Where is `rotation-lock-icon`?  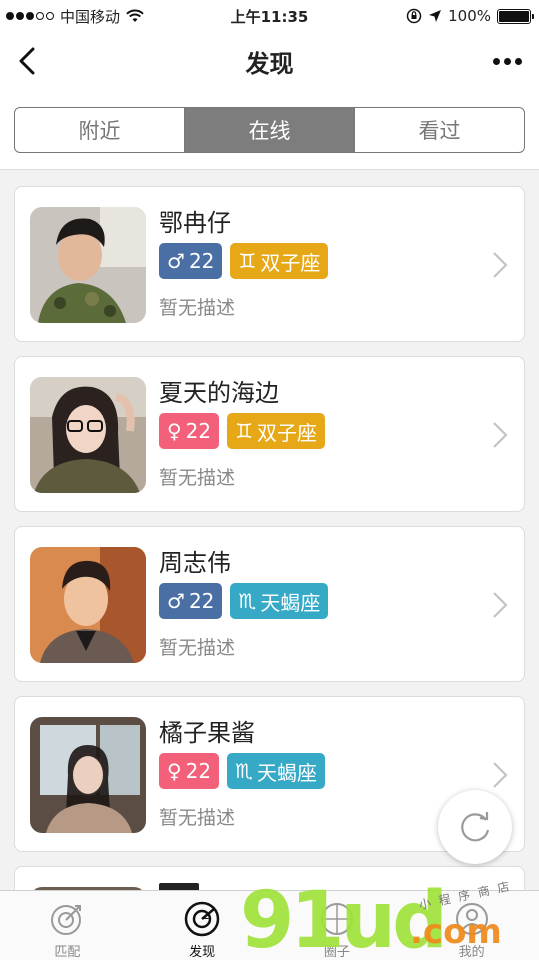
rotation-lock-icon is located at coordinates (414, 16).